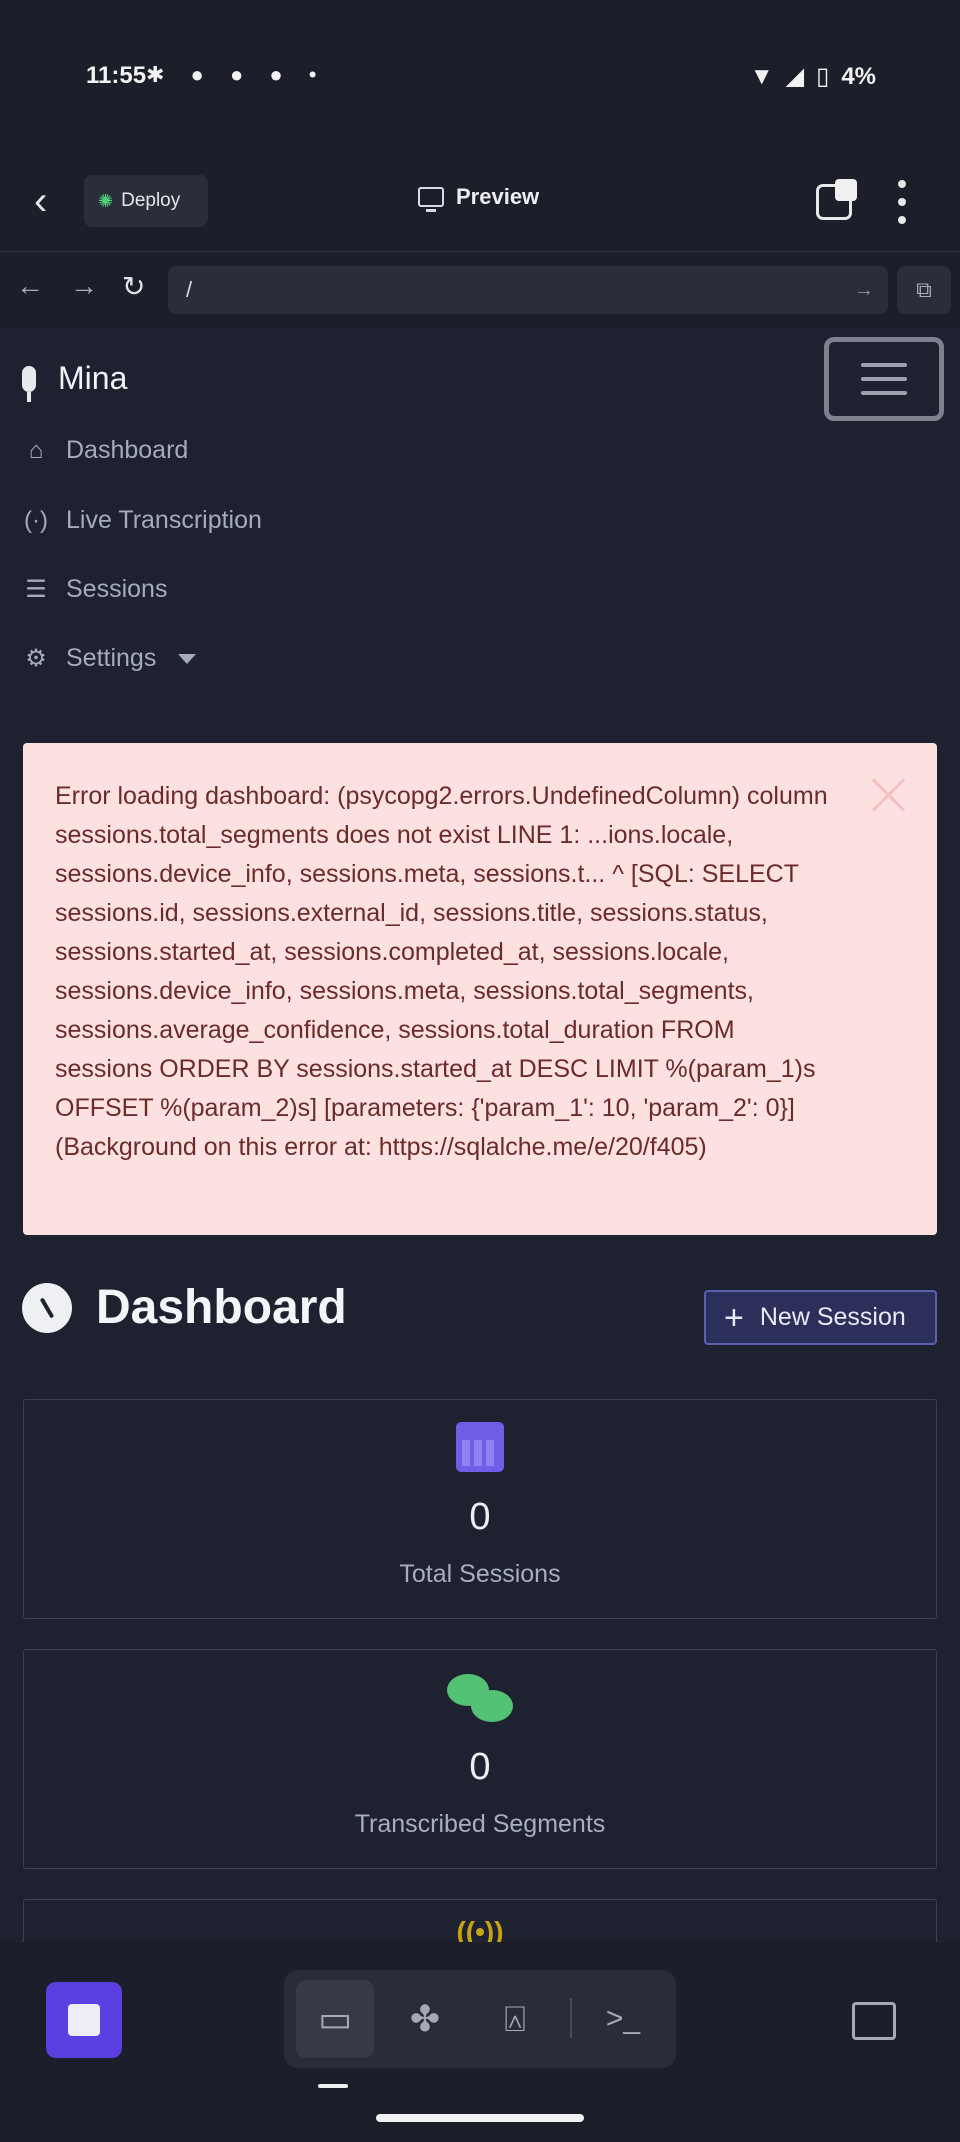 This screenshot has width=960, height=2142. Describe the element at coordinates (480, 1447) in the screenshot. I see `calendar-icon` at that location.